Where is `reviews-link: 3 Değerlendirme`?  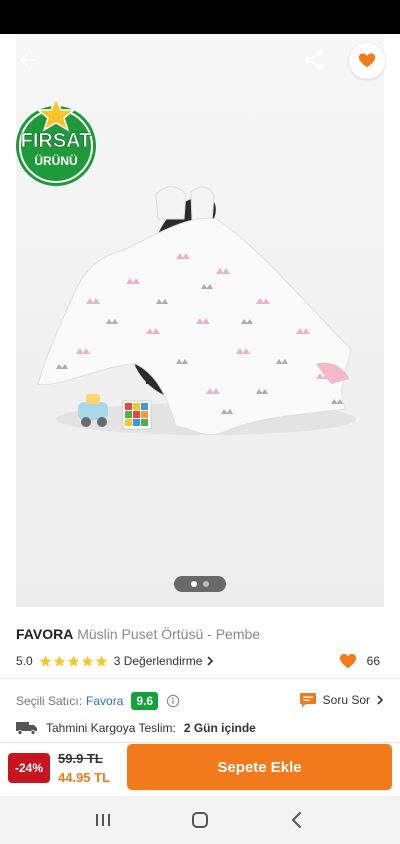 reviews-link: 3 Değerlendirme is located at coordinates (164, 661).